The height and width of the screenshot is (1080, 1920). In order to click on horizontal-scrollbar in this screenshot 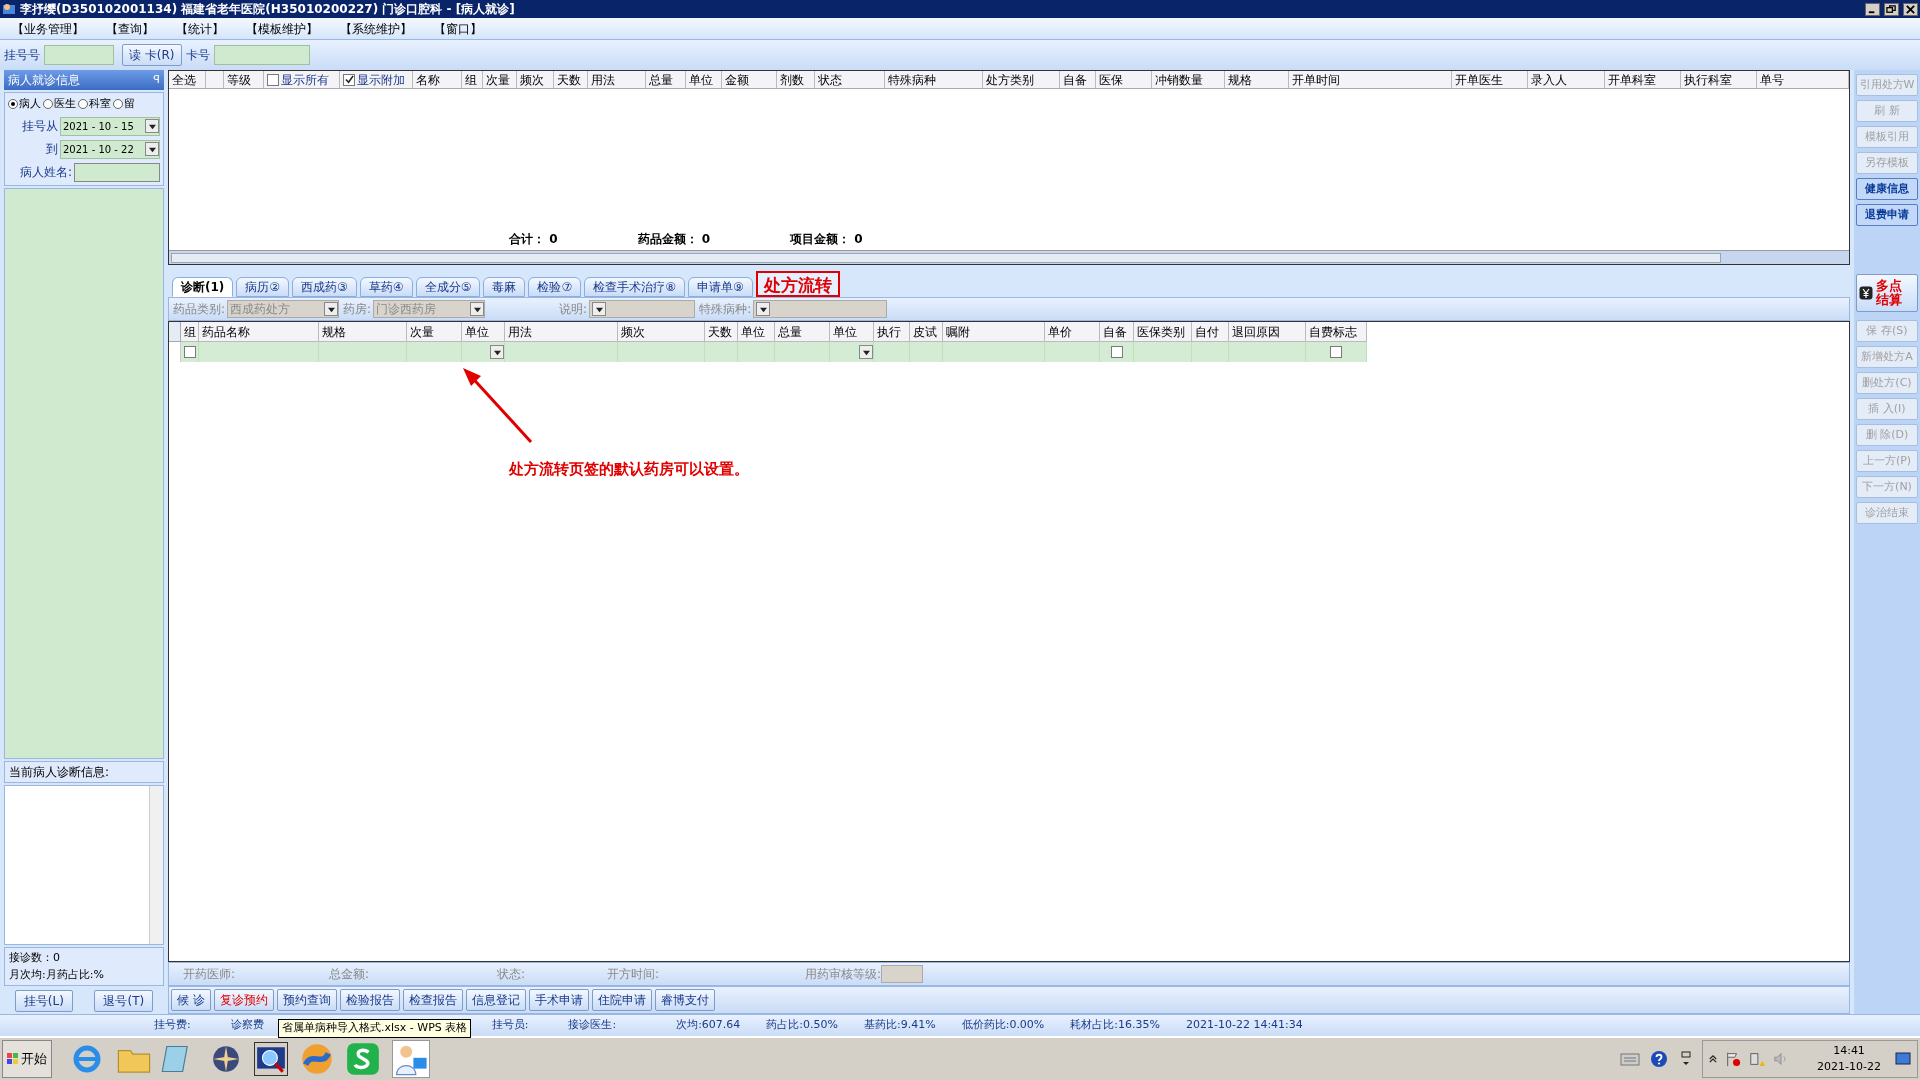, I will do `click(1009, 257)`.